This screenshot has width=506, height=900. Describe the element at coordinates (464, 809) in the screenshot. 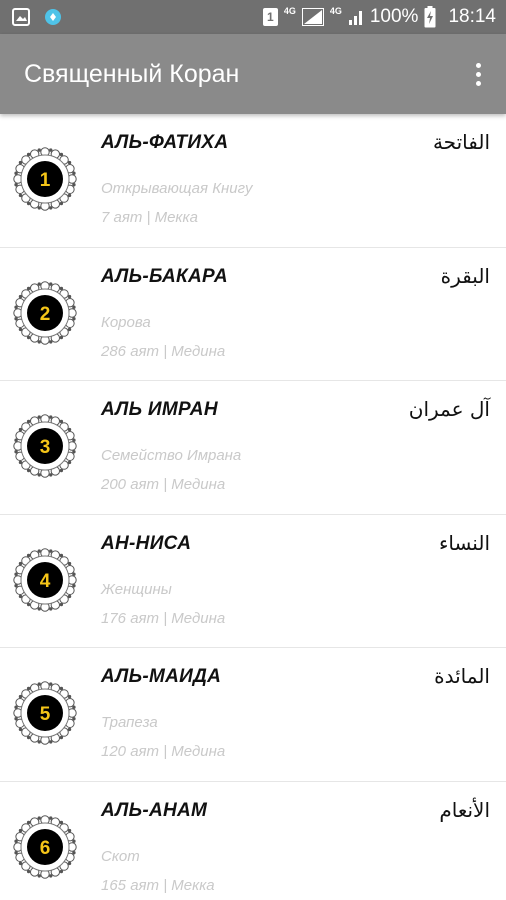

I see `surah-name-ar: الأنعام` at that location.